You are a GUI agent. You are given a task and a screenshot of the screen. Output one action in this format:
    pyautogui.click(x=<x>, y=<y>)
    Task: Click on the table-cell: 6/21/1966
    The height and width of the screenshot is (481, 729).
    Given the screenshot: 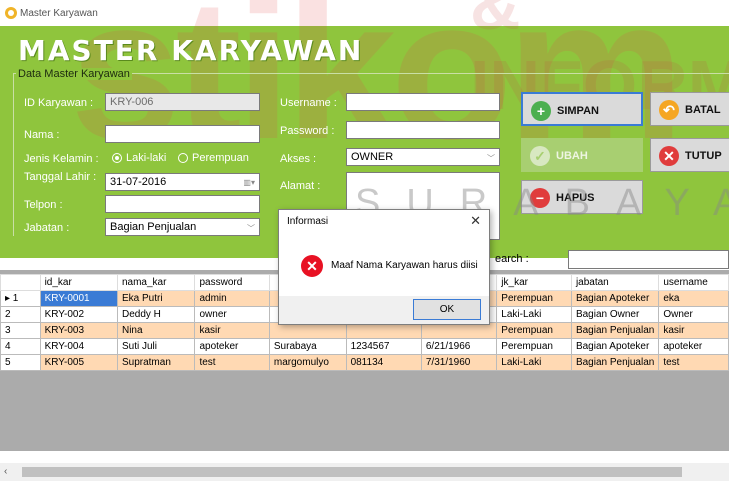 What is the action you would take?
    pyautogui.click(x=459, y=346)
    